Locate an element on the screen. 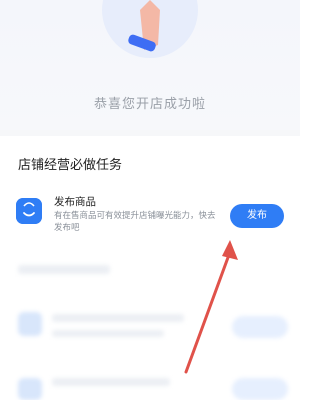 The image size is (320, 400). task-description: 有在售商品可有效提升店铺曝光能力，快去发布吧 is located at coordinates (135, 222).